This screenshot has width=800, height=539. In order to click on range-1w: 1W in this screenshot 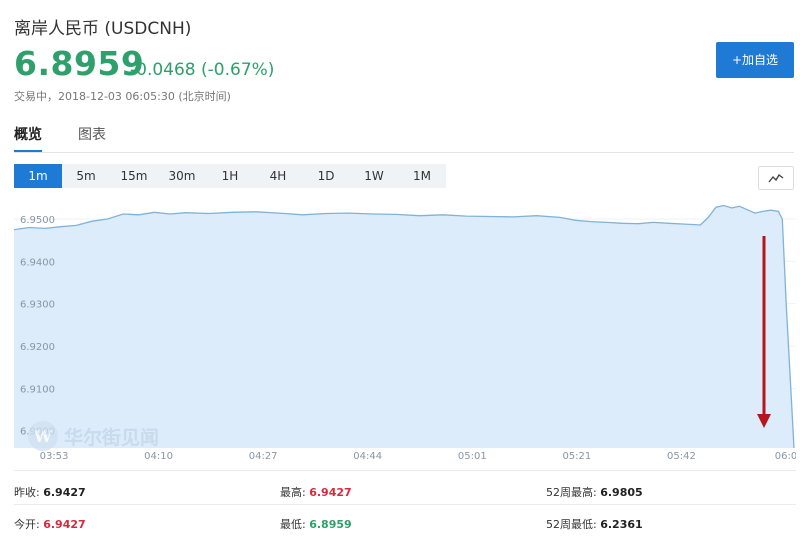, I will do `click(374, 176)`.